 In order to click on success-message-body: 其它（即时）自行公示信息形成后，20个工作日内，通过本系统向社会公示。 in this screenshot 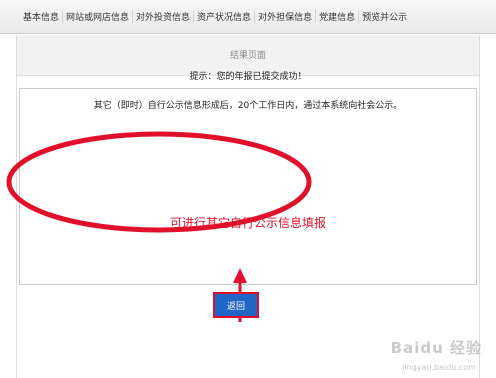, I will do `click(248, 106)`.